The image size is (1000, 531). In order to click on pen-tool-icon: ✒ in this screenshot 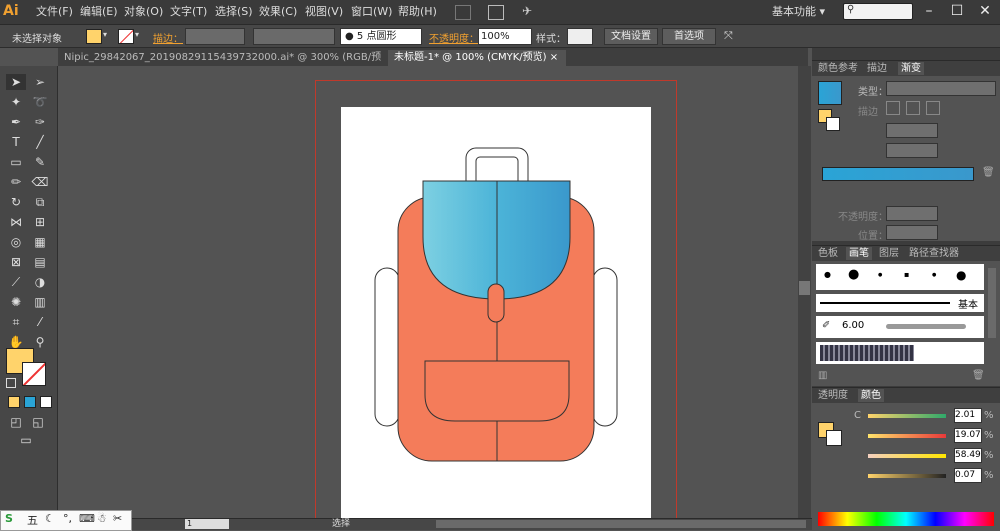, I will do `click(16, 122)`.